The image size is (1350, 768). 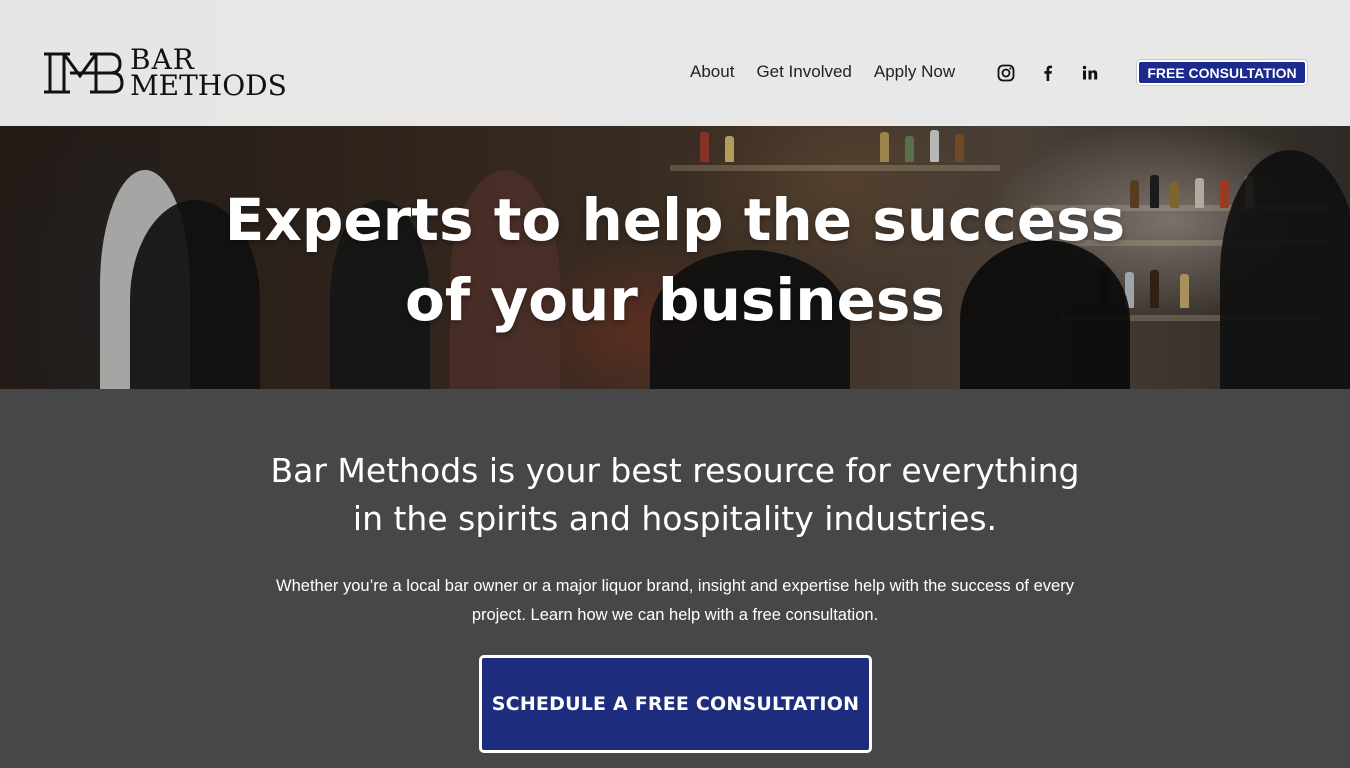 I want to click on nav-link-get-involved: Get Involved, so click(x=803, y=72).